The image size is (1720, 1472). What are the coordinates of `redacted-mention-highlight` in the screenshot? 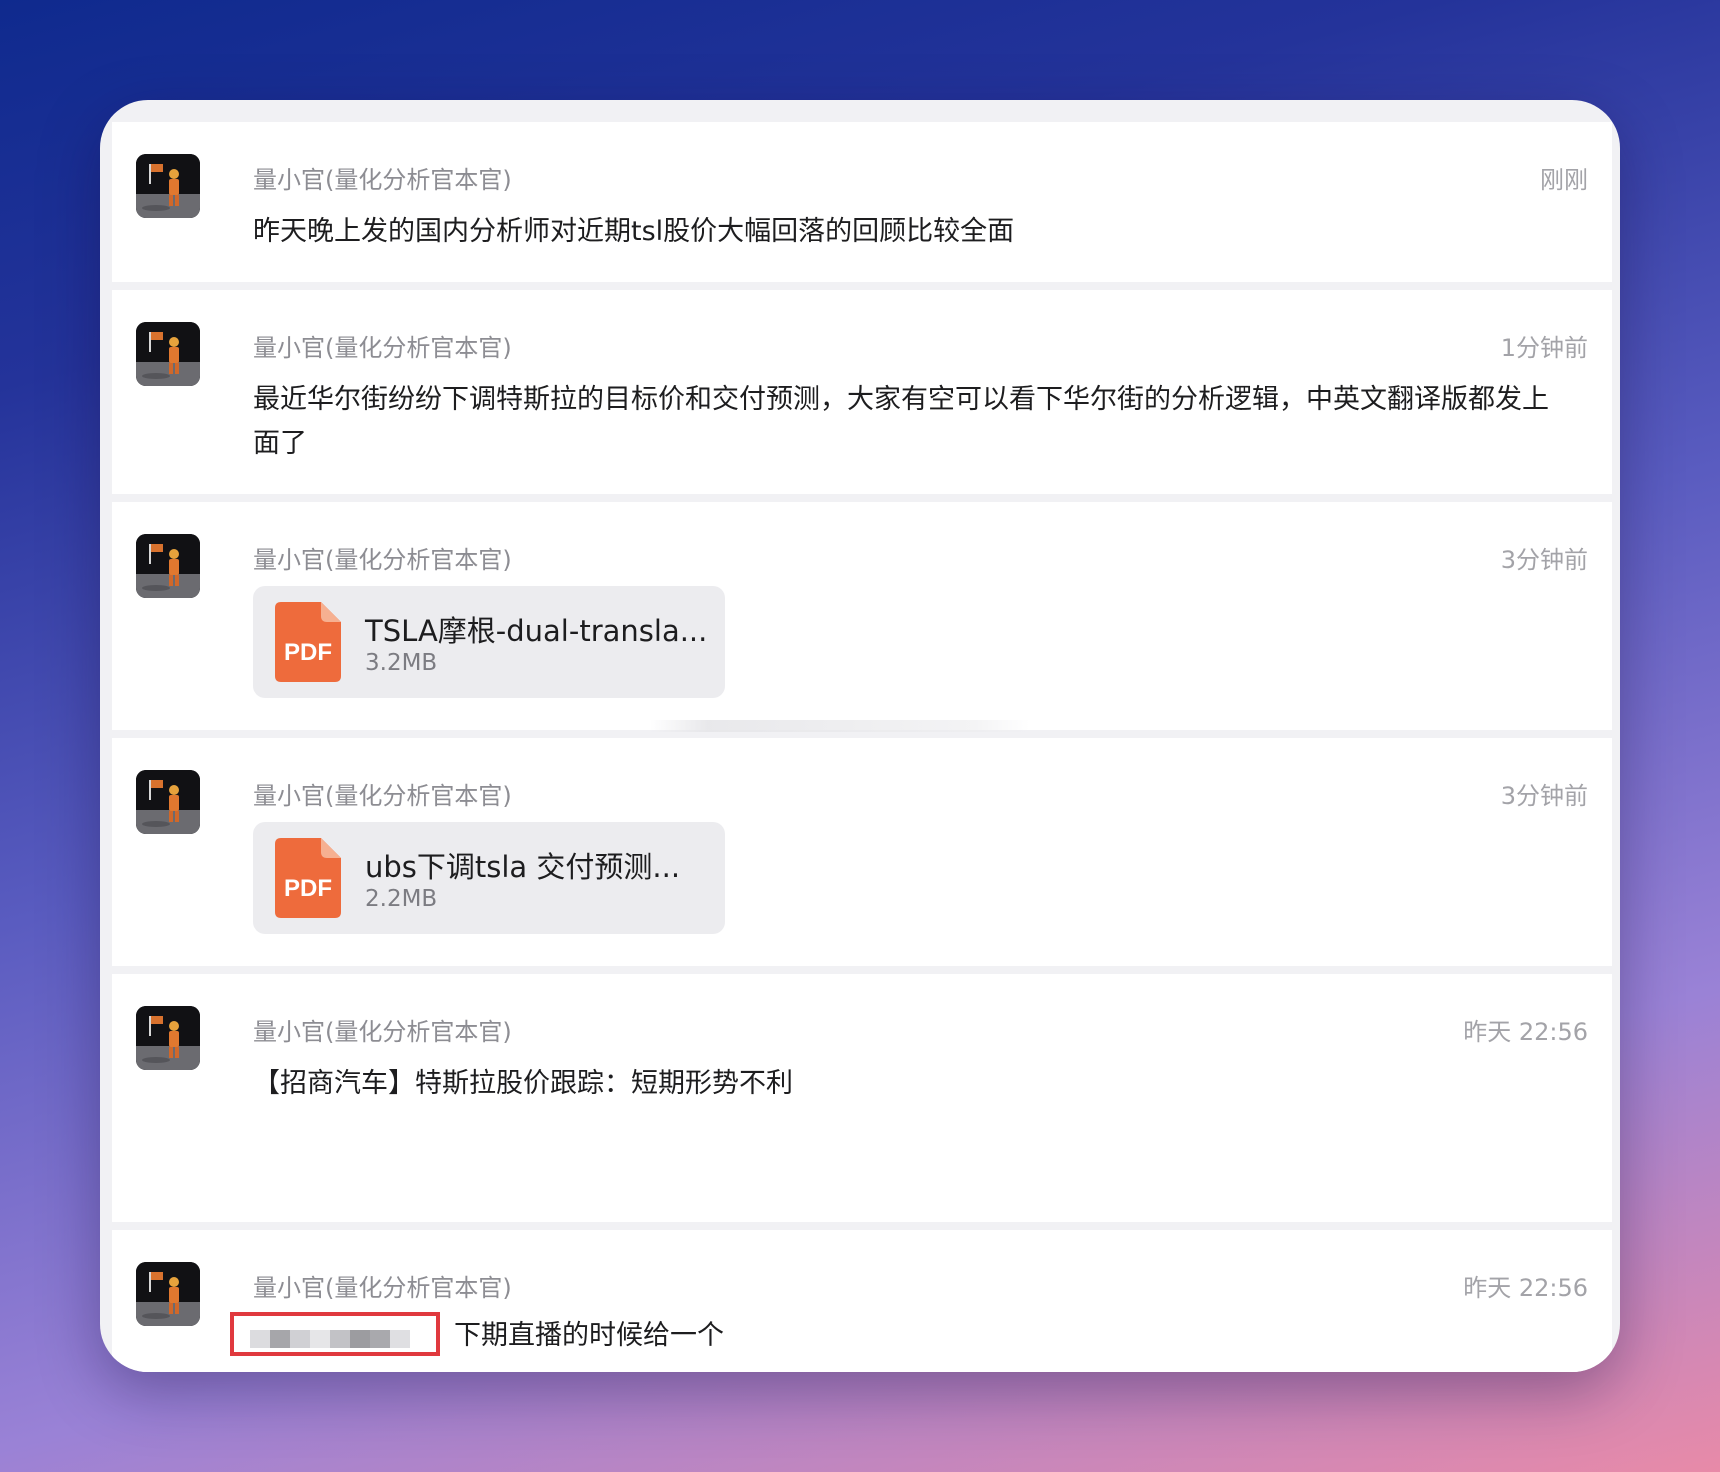 It's located at (335, 1334).